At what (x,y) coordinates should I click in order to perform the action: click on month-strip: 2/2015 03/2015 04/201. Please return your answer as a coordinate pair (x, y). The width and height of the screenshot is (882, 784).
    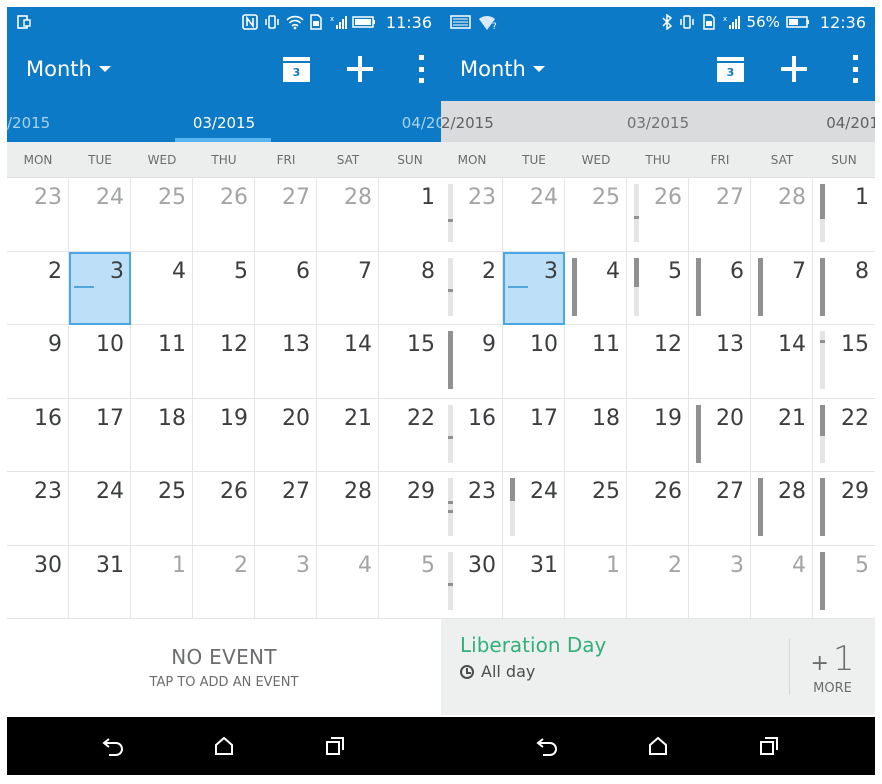
    Looking at the image, I should click on (658, 121).